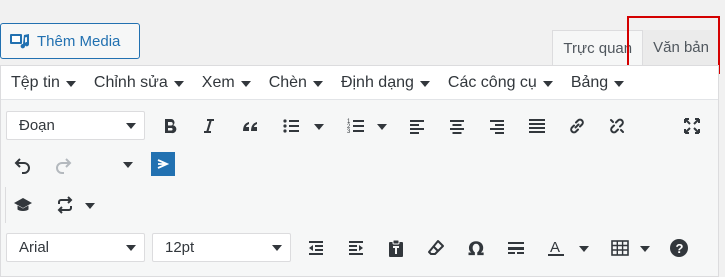 The height and width of the screenshot is (277, 725). I want to click on outdent-button, so click(316, 248).